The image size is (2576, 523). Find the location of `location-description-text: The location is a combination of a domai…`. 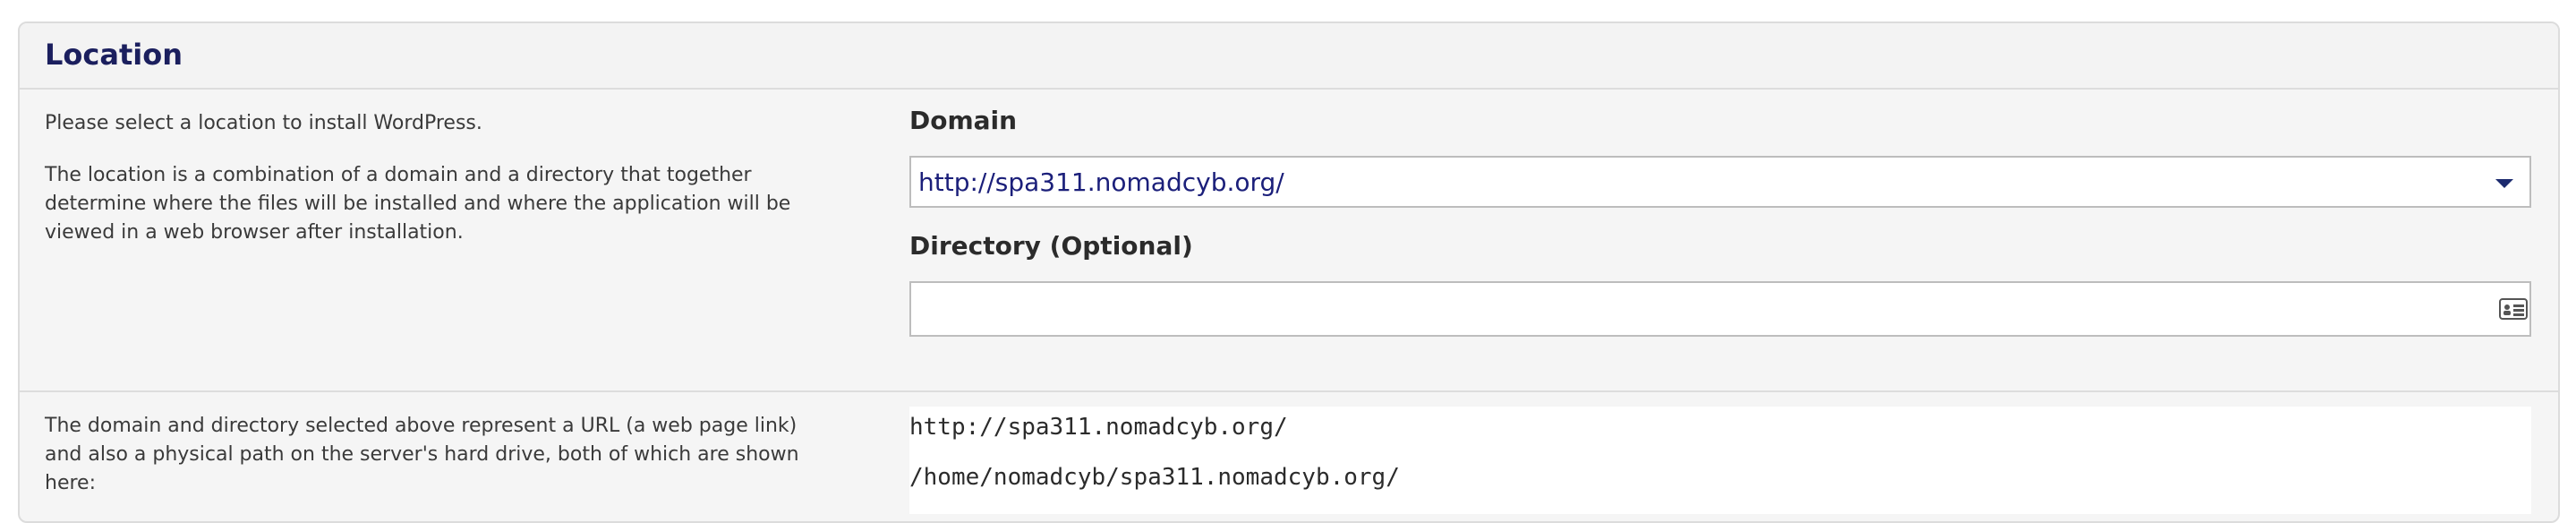

location-description-text: The location is a combination of a domai… is located at coordinates (418, 204).